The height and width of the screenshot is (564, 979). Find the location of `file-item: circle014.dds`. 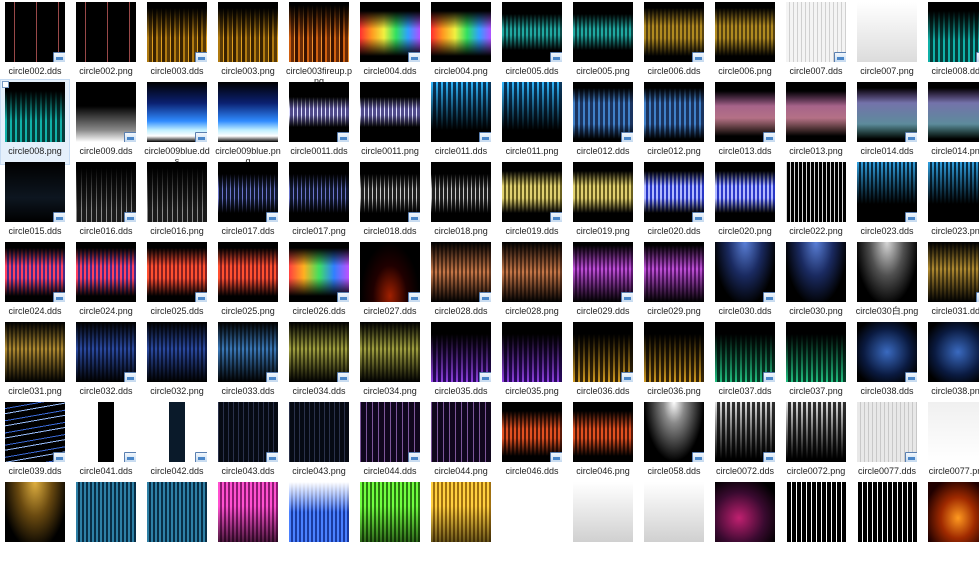

file-item: circle014.dds is located at coordinates (887, 122).